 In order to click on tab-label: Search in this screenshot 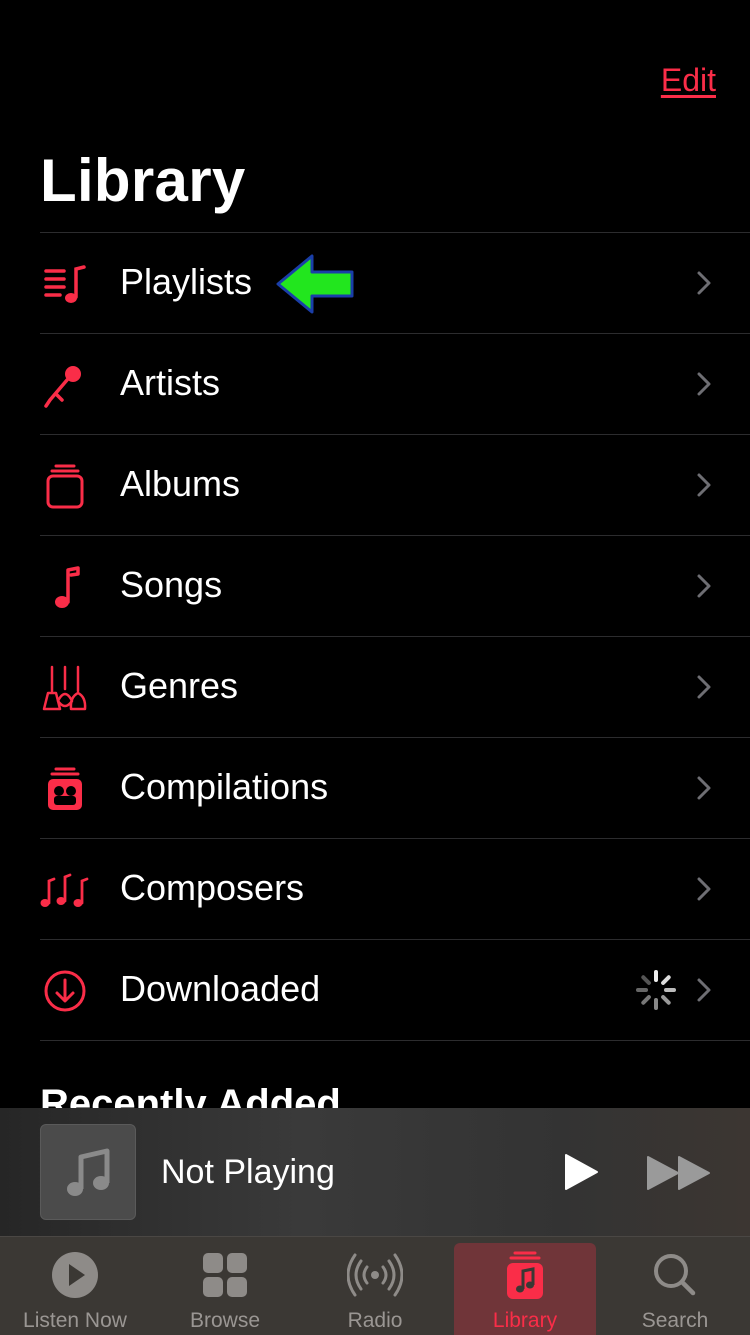, I will do `click(675, 1320)`.